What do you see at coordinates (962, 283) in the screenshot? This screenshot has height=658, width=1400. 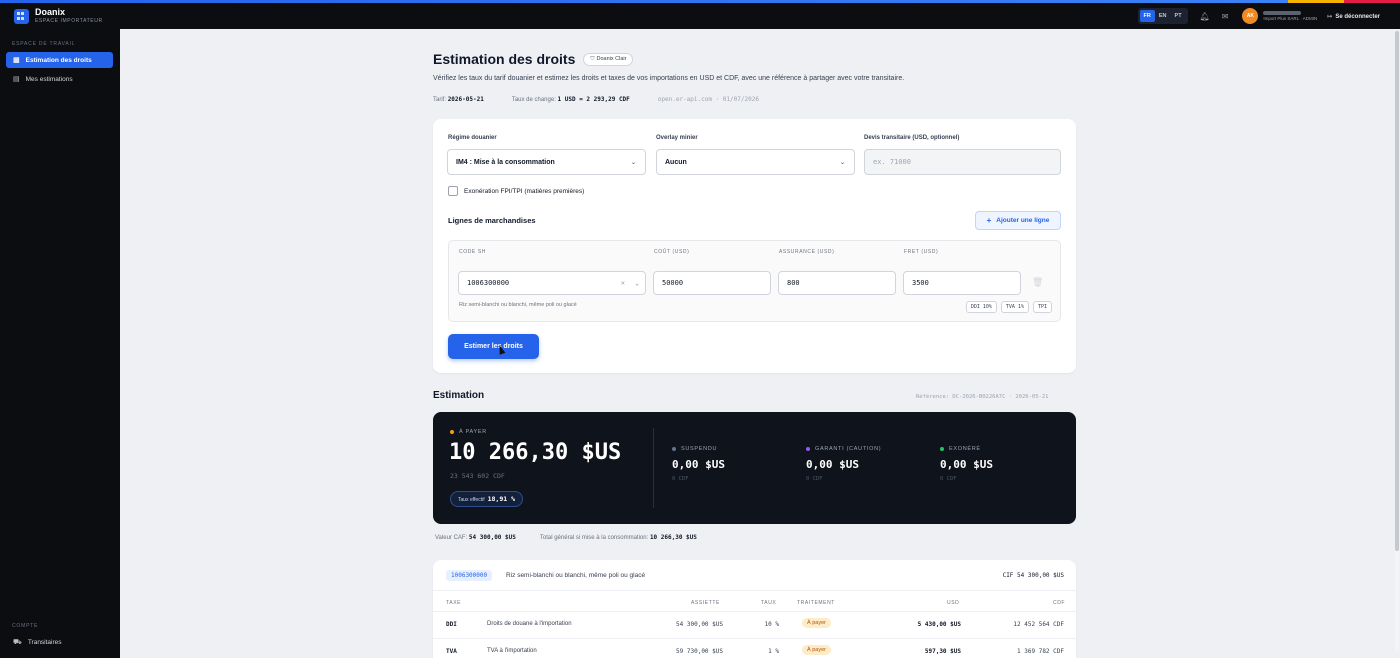 I see `fret-input: 3500` at bounding box center [962, 283].